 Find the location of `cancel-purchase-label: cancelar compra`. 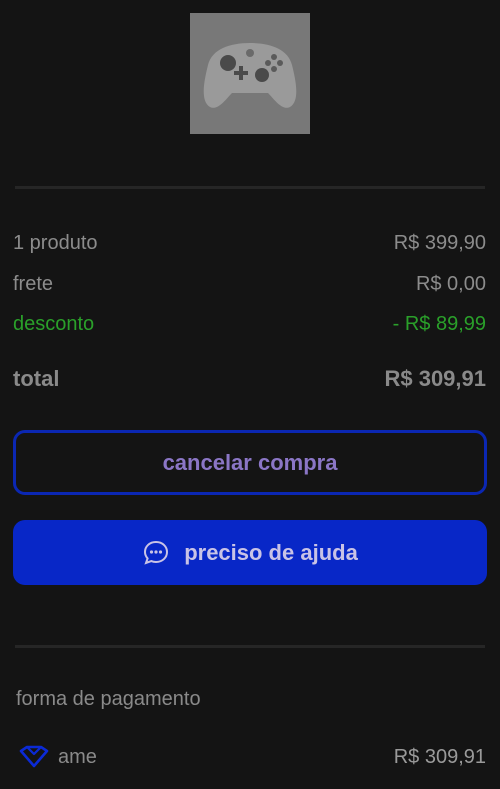

cancel-purchase-label: cancelar compra is located at coordinates (250, 462).